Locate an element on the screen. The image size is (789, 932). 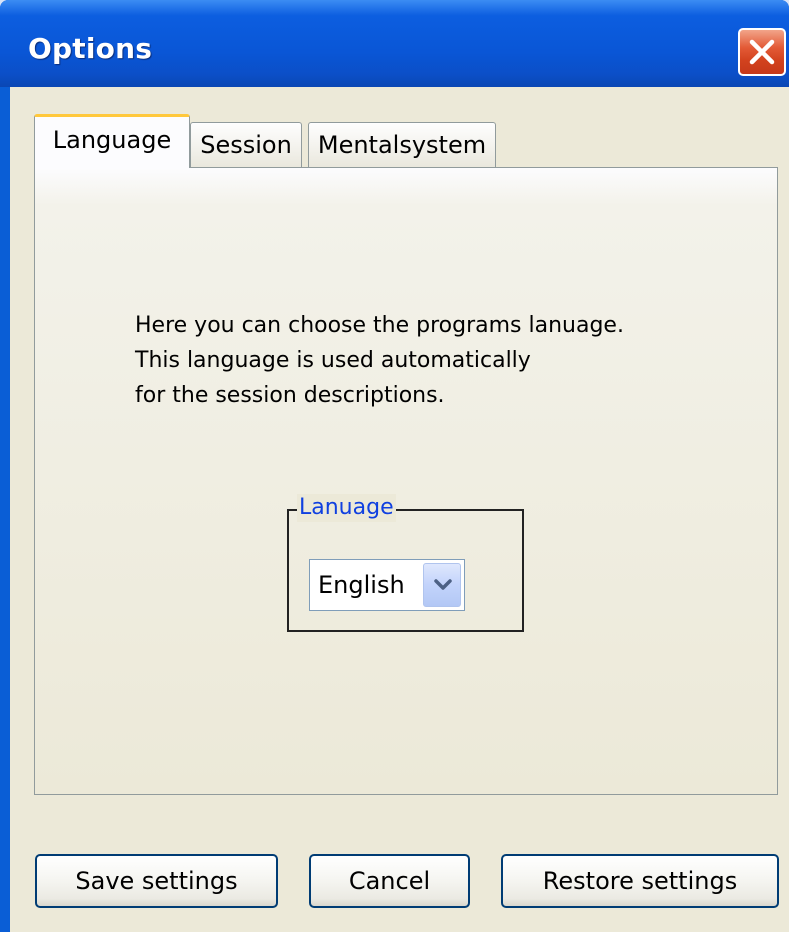
cancel-button: Cancel is located at coordinates (389, 881).